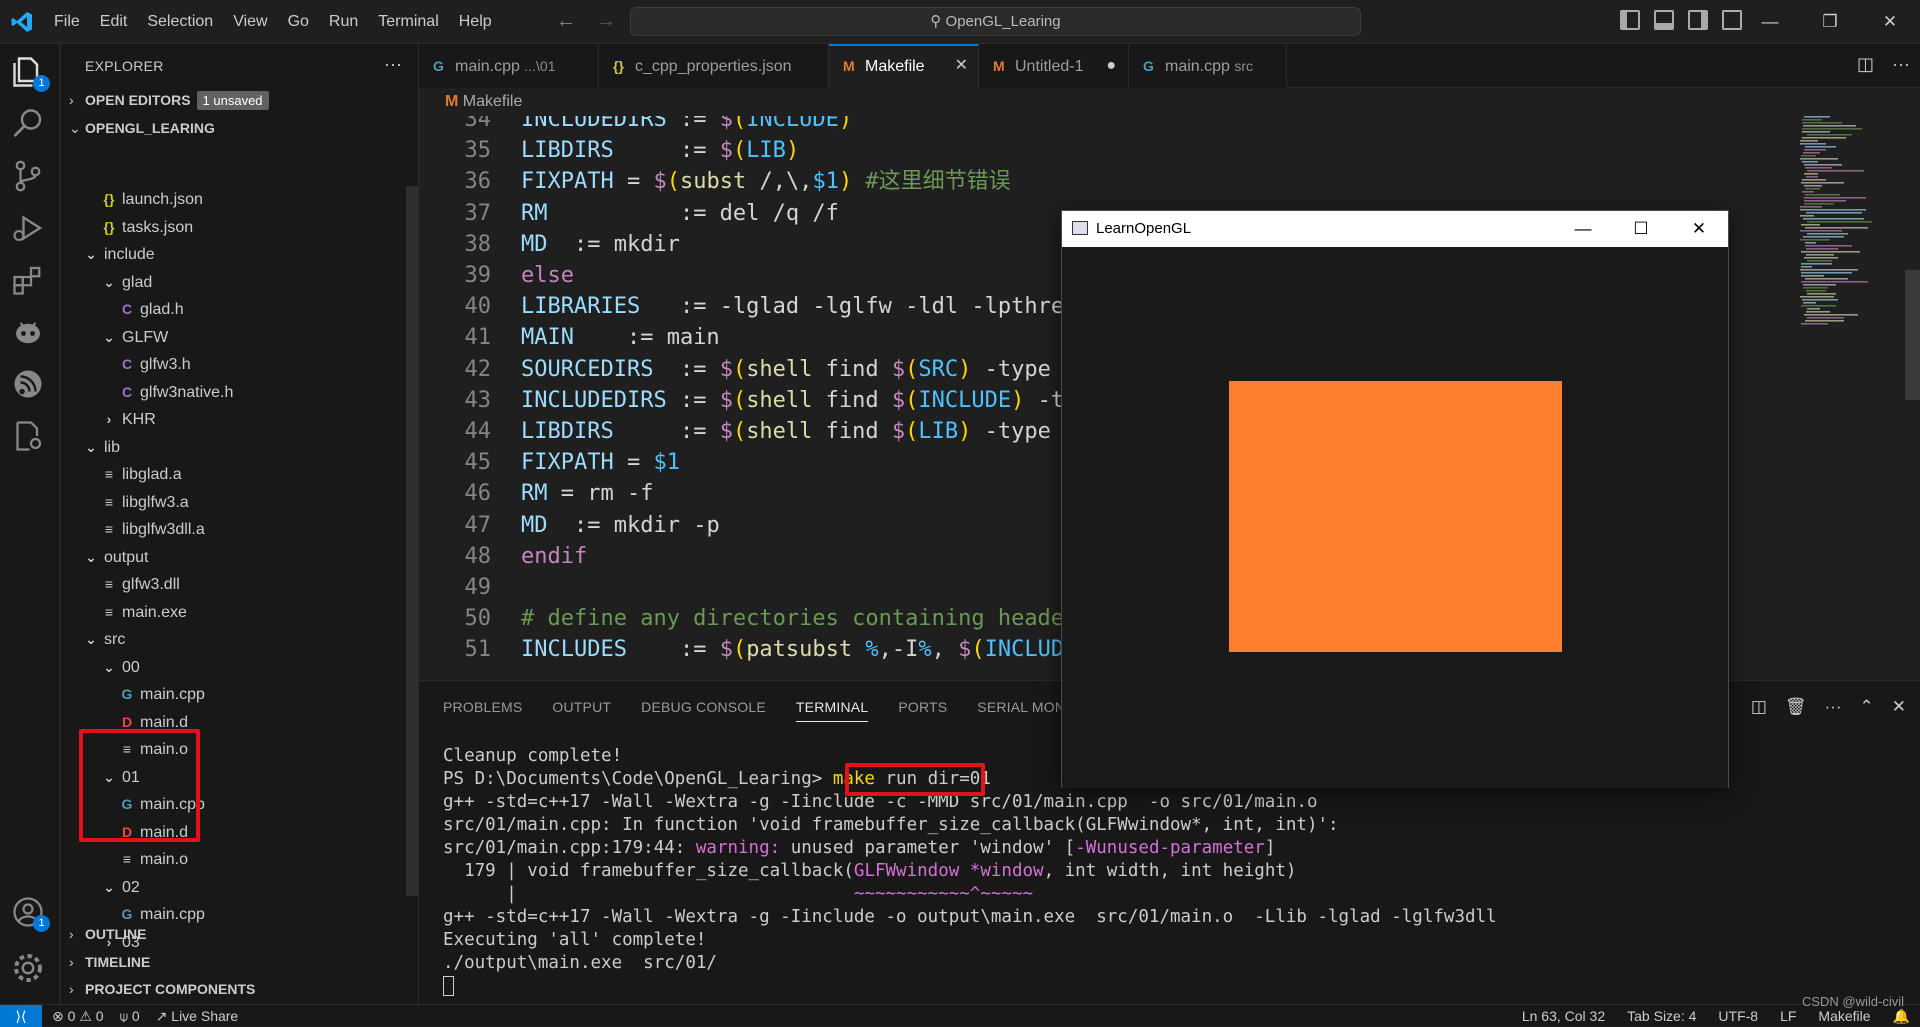 This screenshot has height=1027, width=1920. What do you see at coordinates (230, 393) in the screenshot?
I see `tree-file: Cglfw3native.h` at bounding box center [230, 393].